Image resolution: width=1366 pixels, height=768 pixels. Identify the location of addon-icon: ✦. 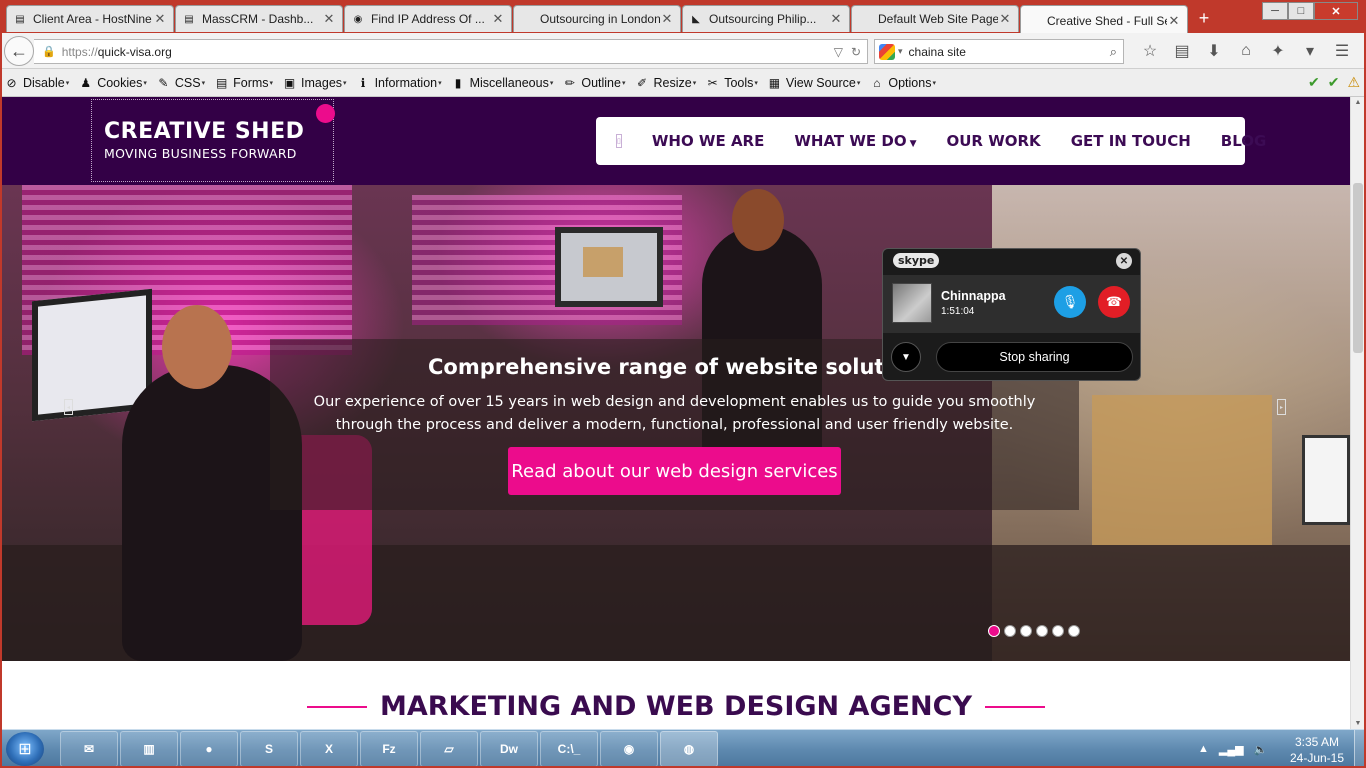
(1278, 51).